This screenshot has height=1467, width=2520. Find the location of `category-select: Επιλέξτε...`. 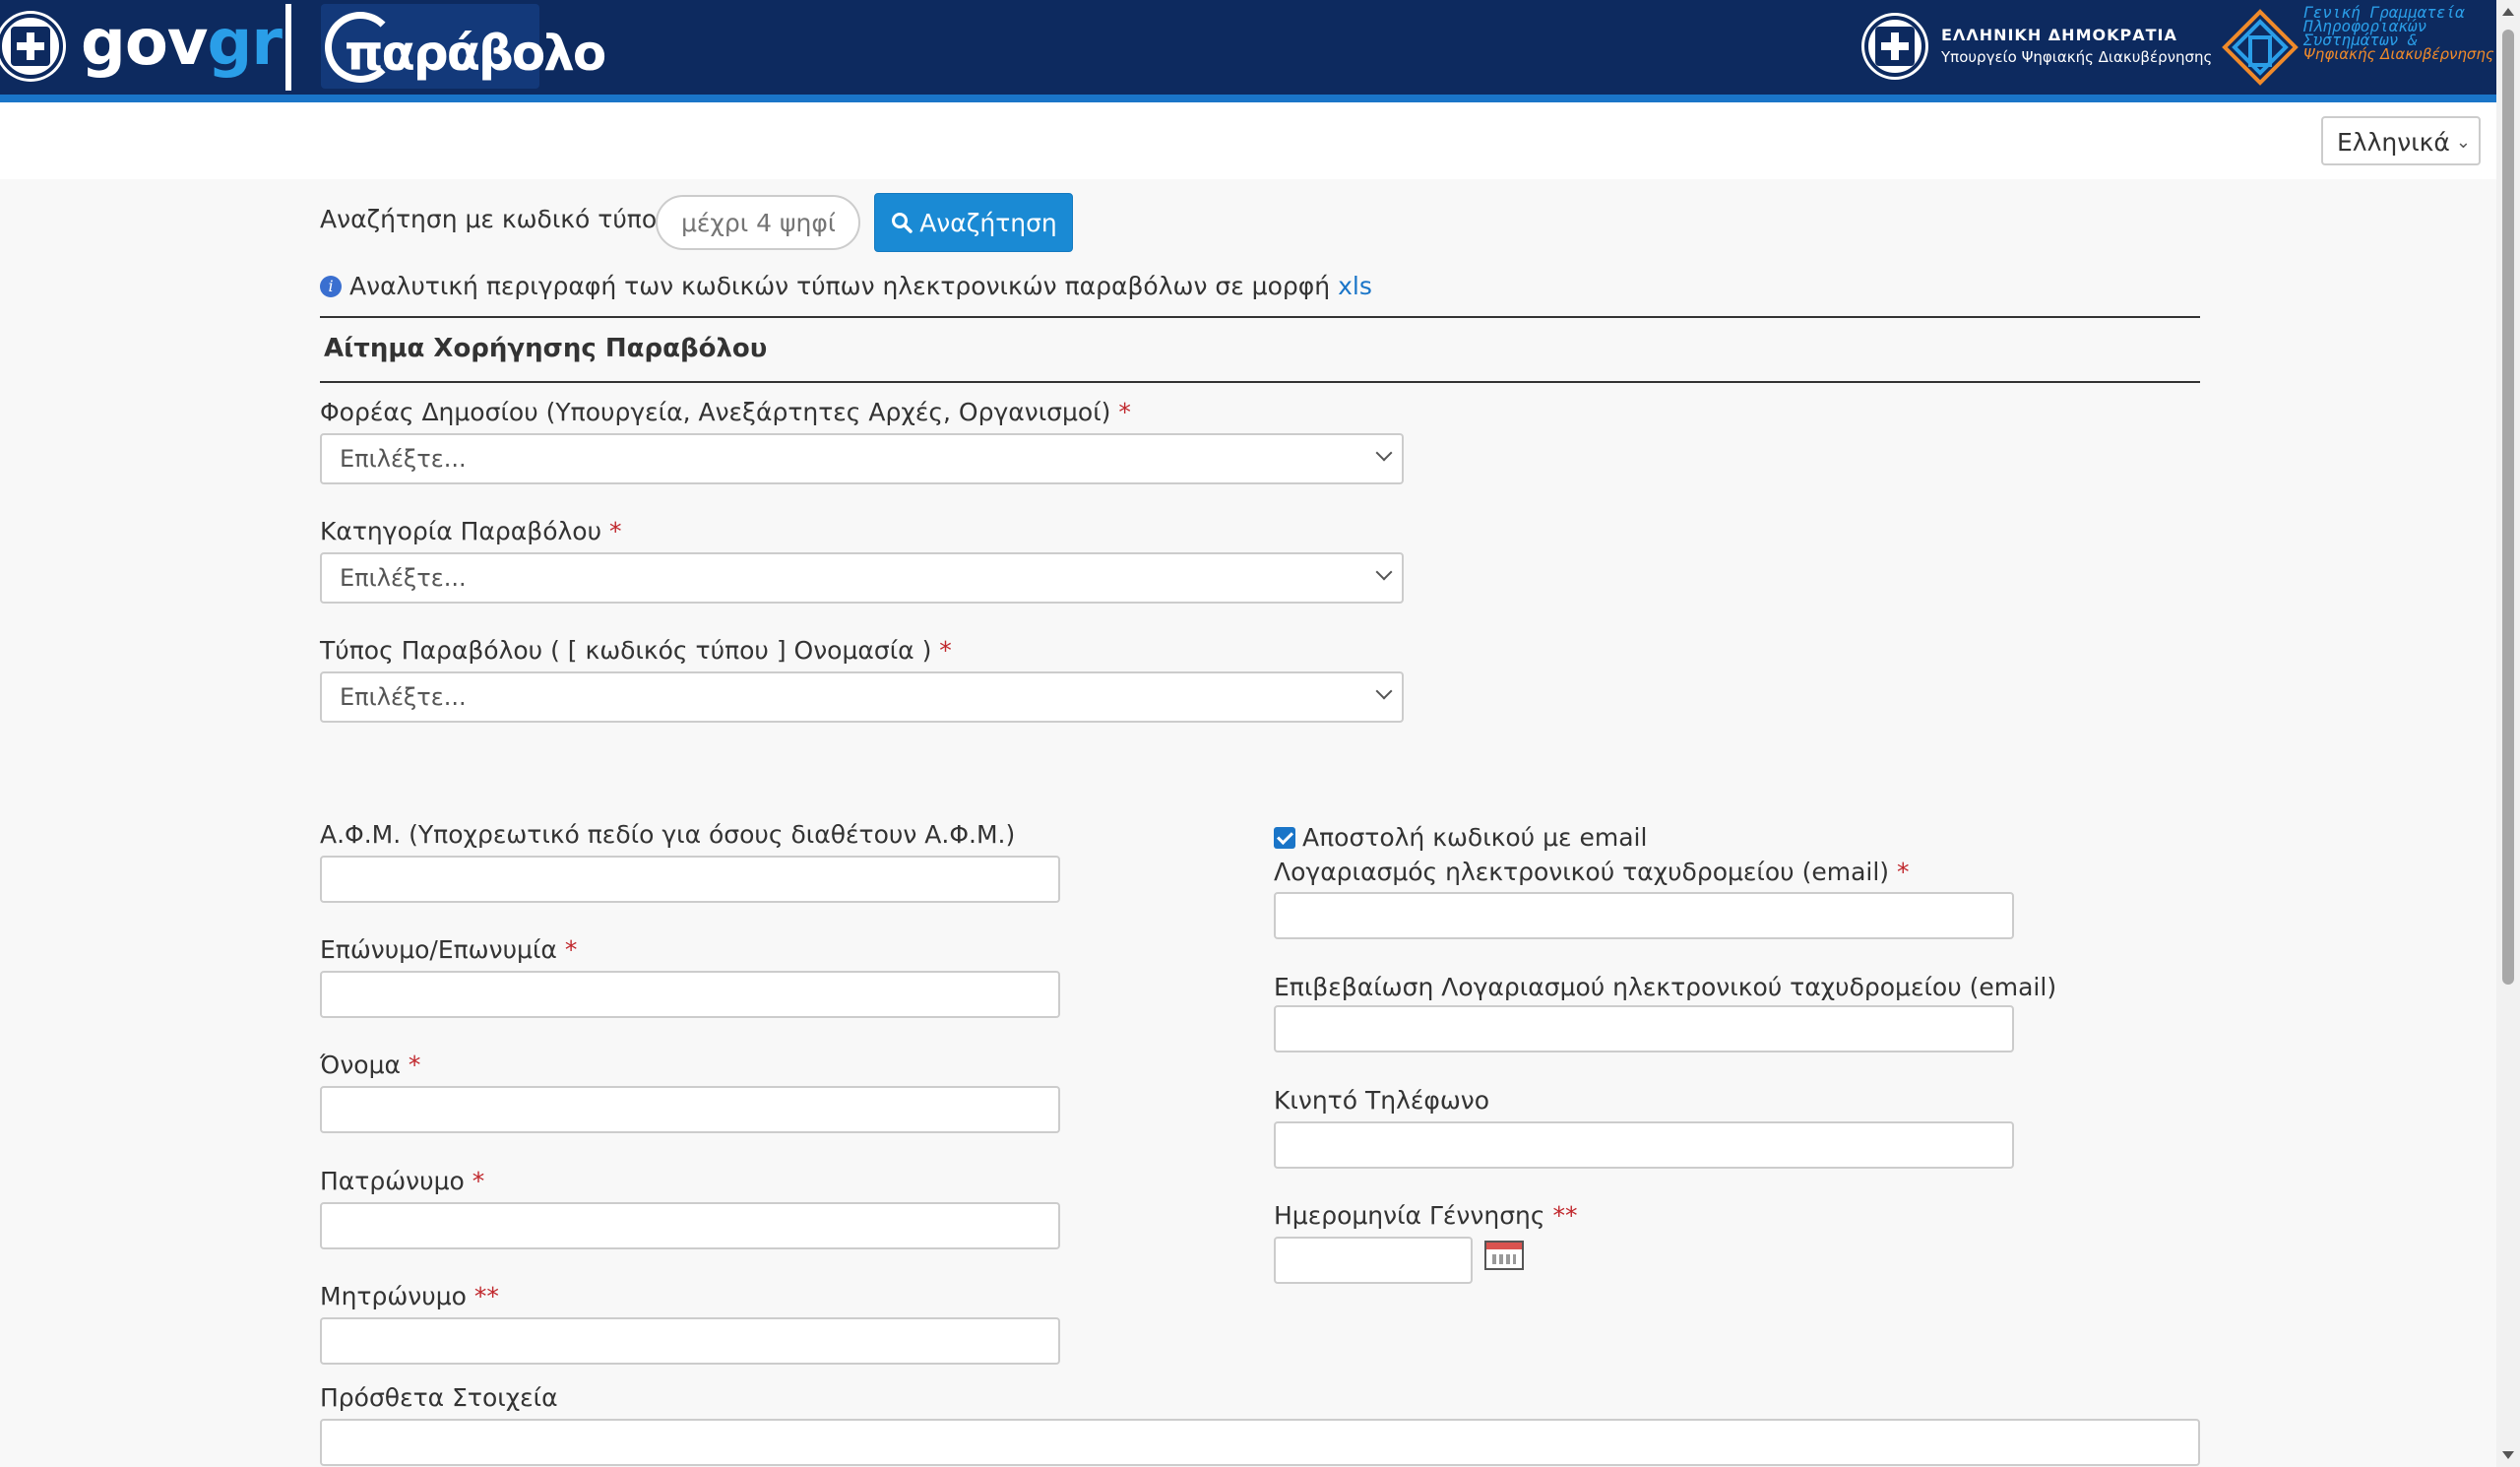

category-select: Επιλέξτε... is located at coordinates (862, 578).